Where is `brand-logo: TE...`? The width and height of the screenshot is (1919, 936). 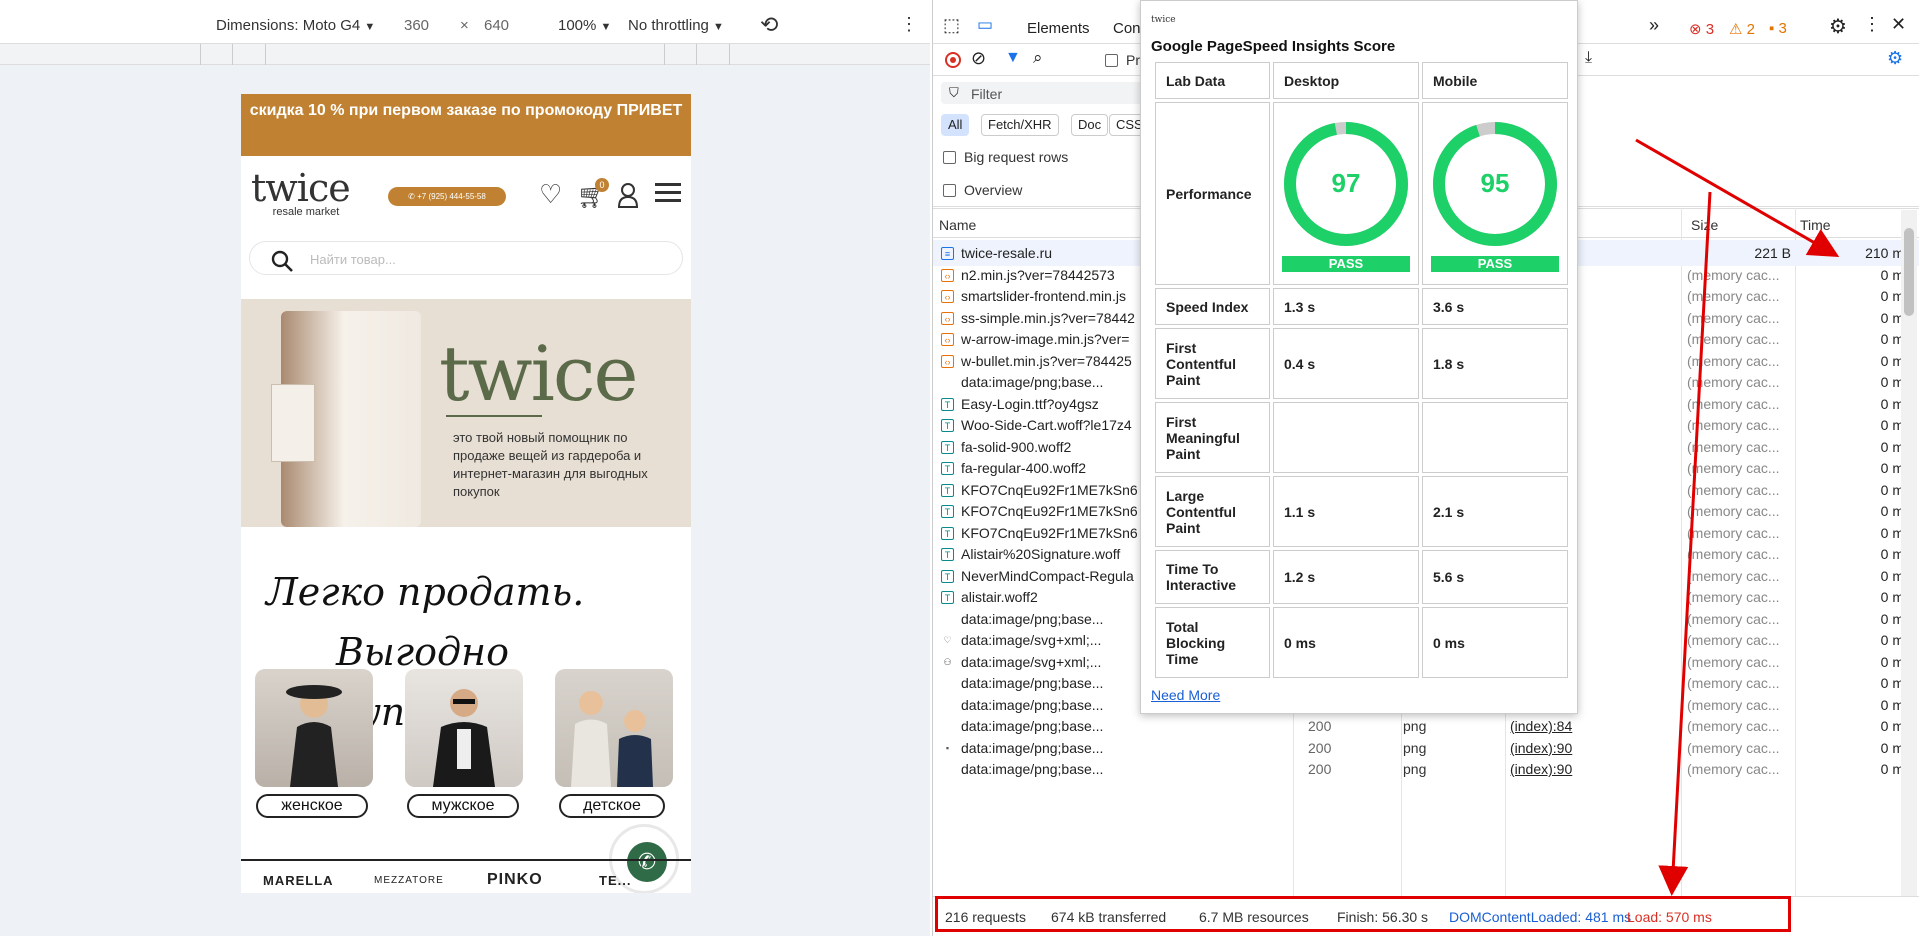 brand-logo: TE... is located at coordinates (615, 880).